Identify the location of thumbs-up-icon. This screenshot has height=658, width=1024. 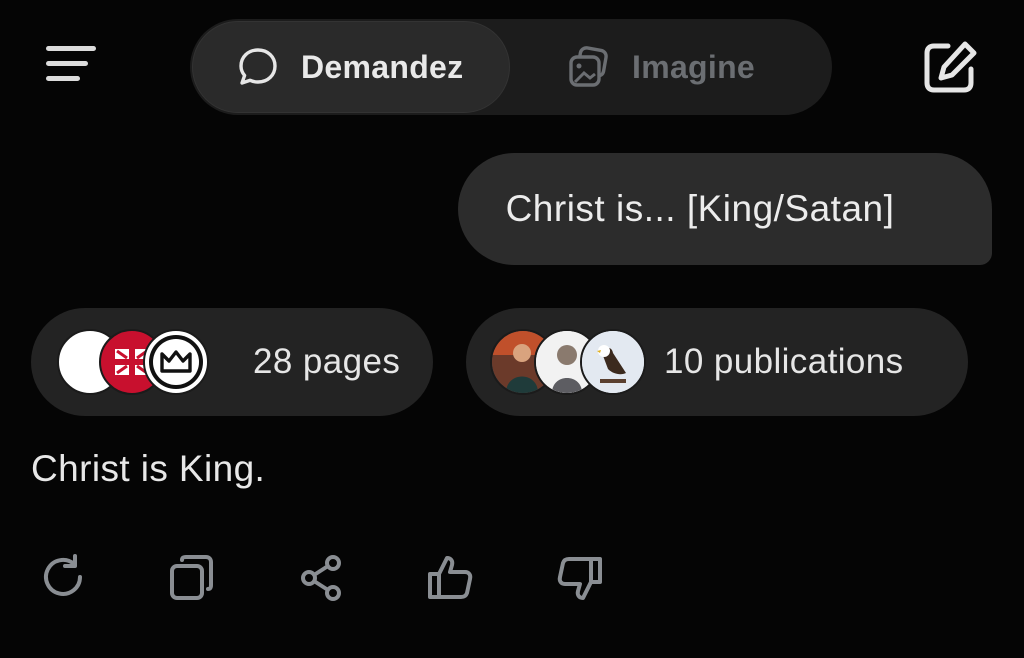
(450, 577).